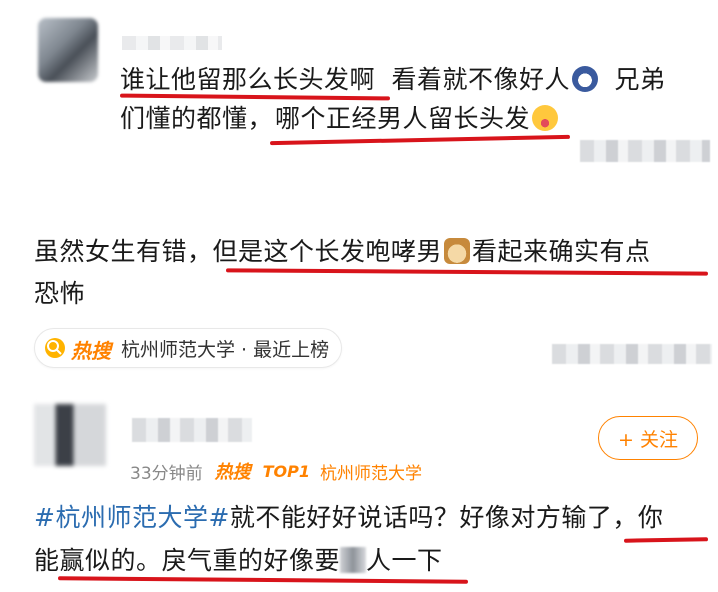 The image size is (718, 592). Describe the element at coordinates (98, 560) in the screenshot. I see `post-text-b: 能赢似的。` at that location.